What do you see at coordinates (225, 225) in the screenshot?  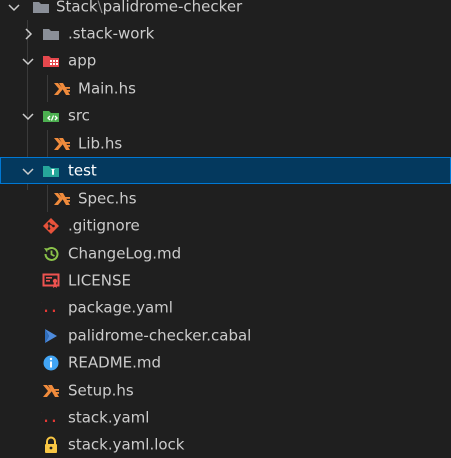 I see `tree-item-gitignore: .gitignore` at bounding box center [225, 225].